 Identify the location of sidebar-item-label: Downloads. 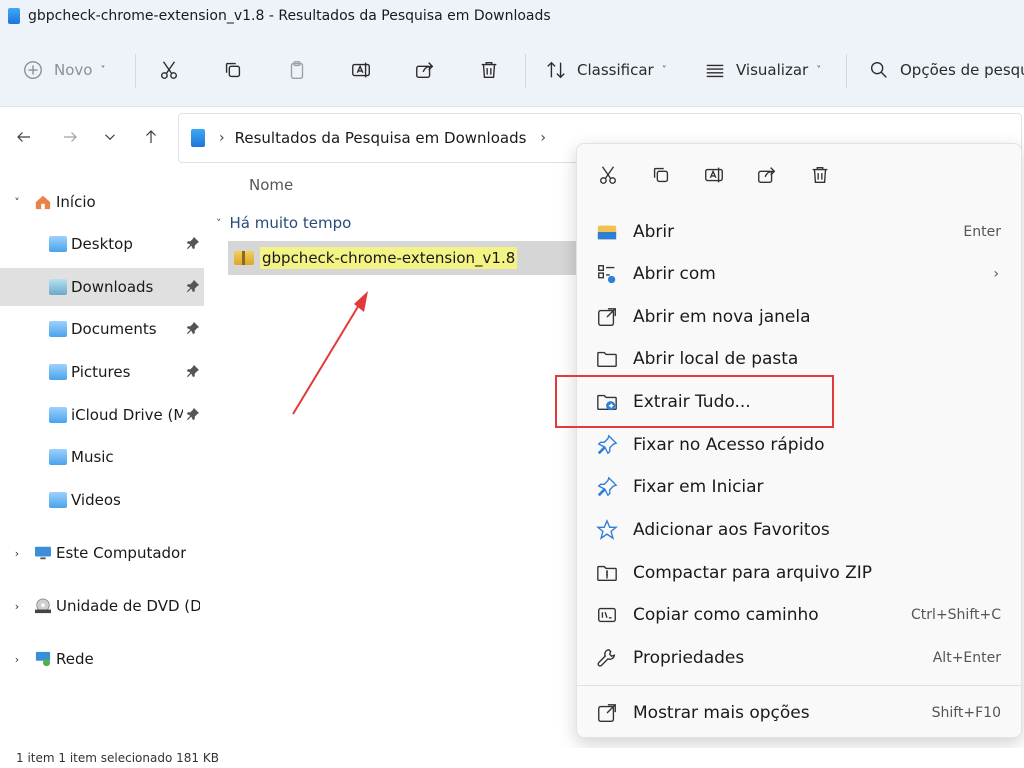
(112, 287).